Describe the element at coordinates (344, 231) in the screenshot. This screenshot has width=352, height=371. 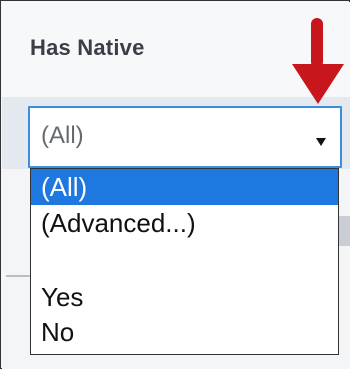
I see `background-scrollbar` at that location.